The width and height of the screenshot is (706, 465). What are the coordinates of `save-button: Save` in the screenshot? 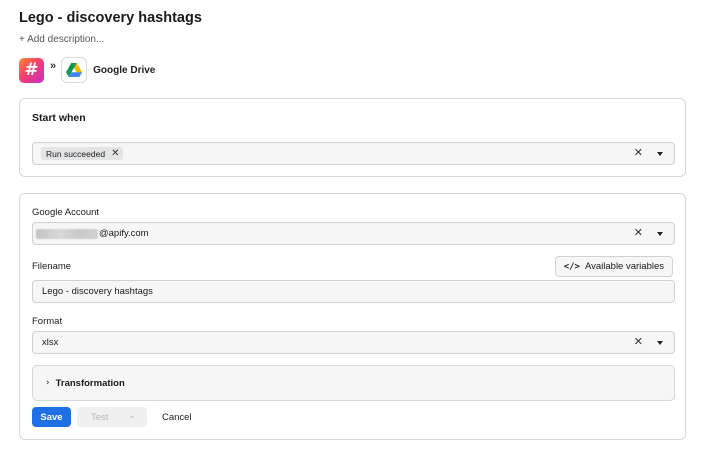 It's located at (51, 417).